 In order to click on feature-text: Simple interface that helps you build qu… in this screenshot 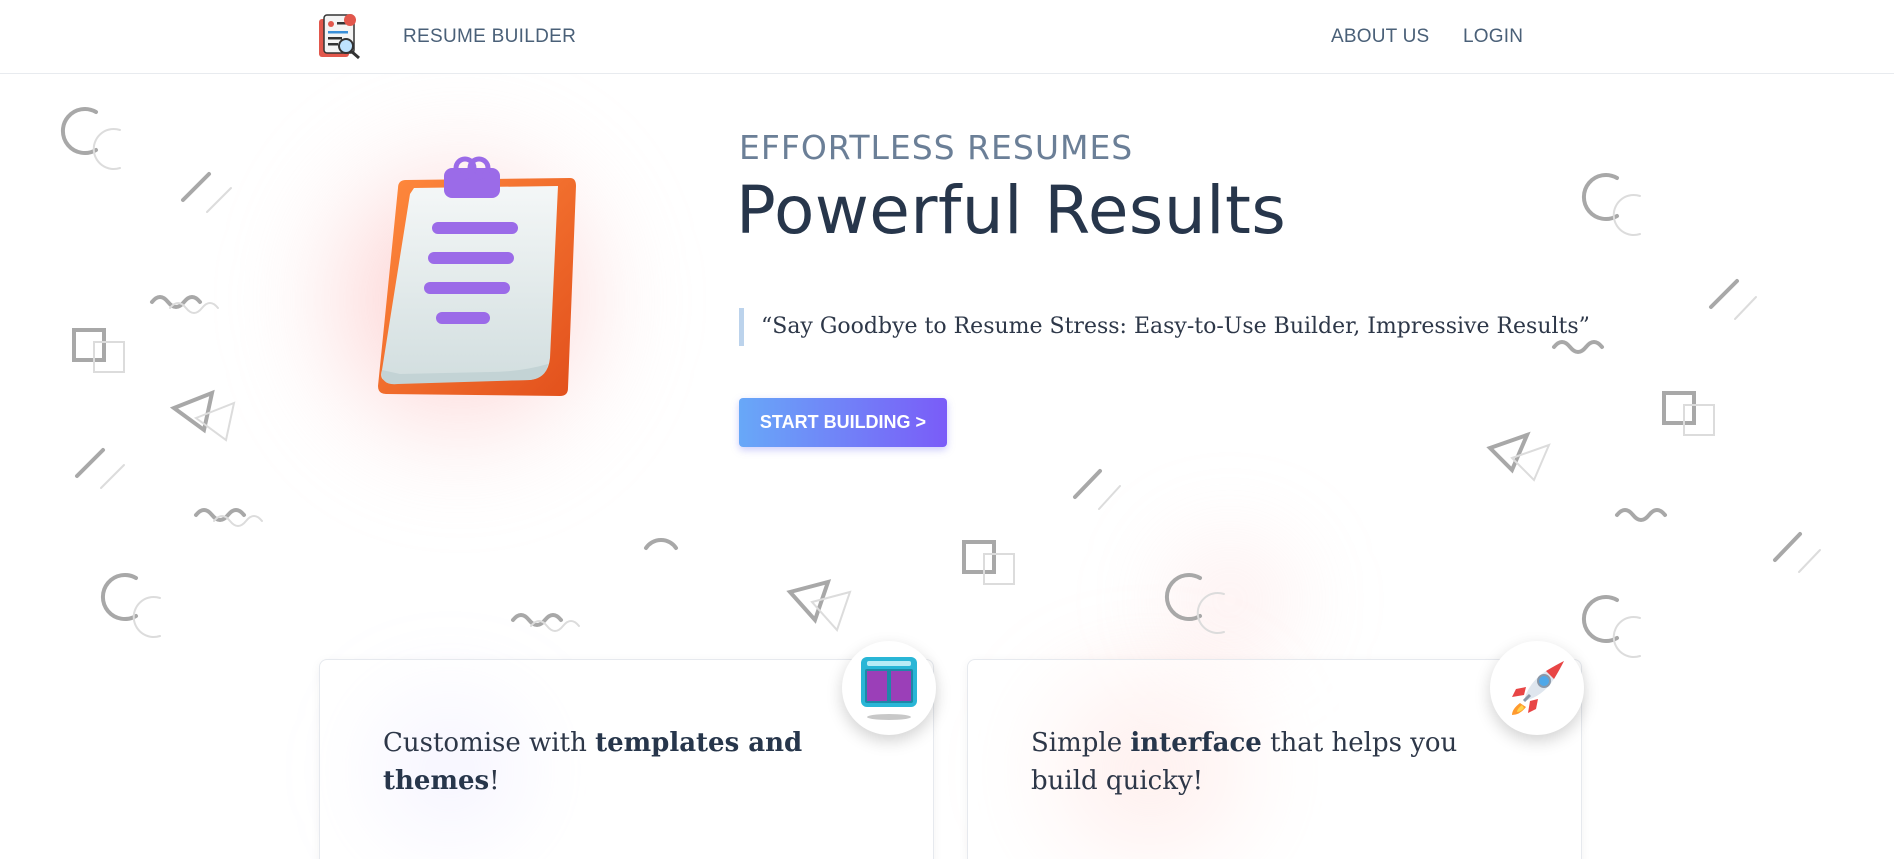, I will do `click(1244, 762)`.